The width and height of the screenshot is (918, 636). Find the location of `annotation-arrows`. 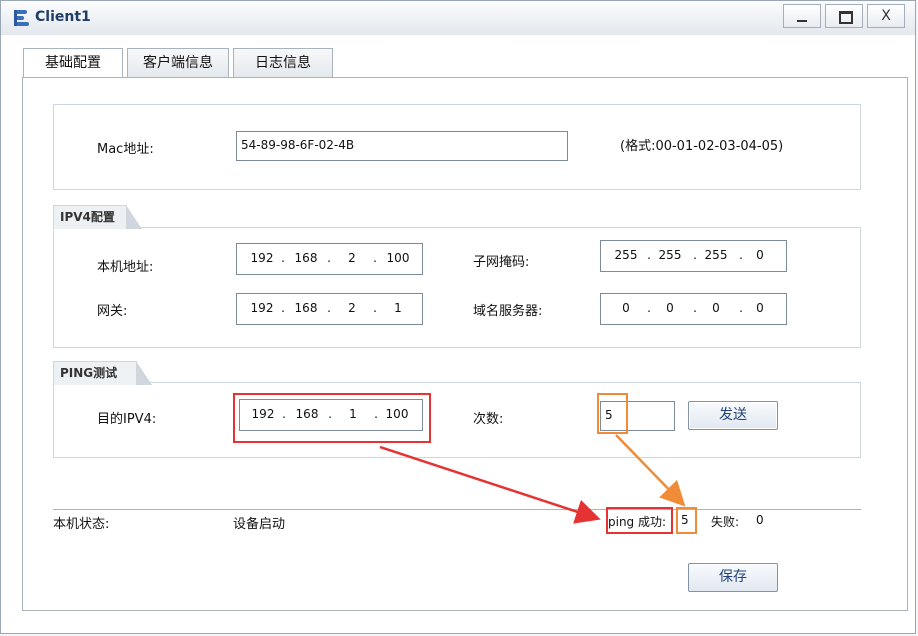

annotation-arrows is located at coordinates (532, 479).